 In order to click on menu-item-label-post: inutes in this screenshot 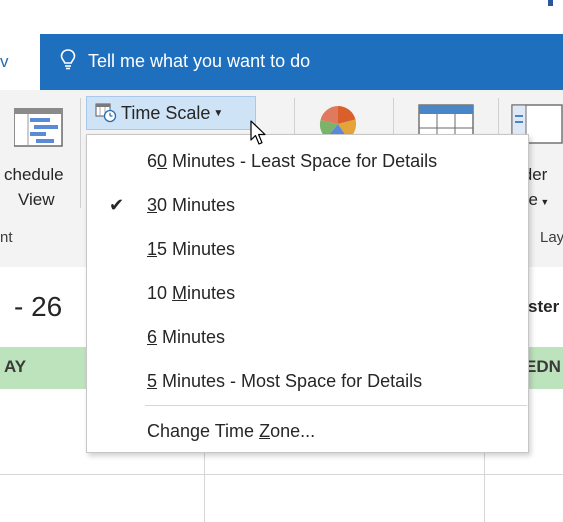, I will do `click(211, 293)`.